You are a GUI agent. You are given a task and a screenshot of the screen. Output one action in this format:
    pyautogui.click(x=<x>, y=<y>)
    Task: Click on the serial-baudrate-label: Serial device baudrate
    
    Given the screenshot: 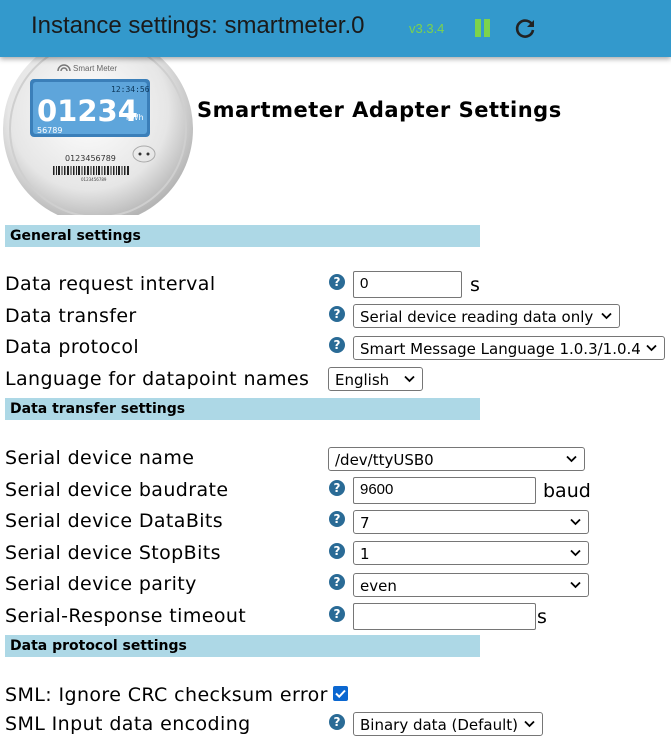 What is the action you would take?
    pyautogui.click(x=117, y=490)
    